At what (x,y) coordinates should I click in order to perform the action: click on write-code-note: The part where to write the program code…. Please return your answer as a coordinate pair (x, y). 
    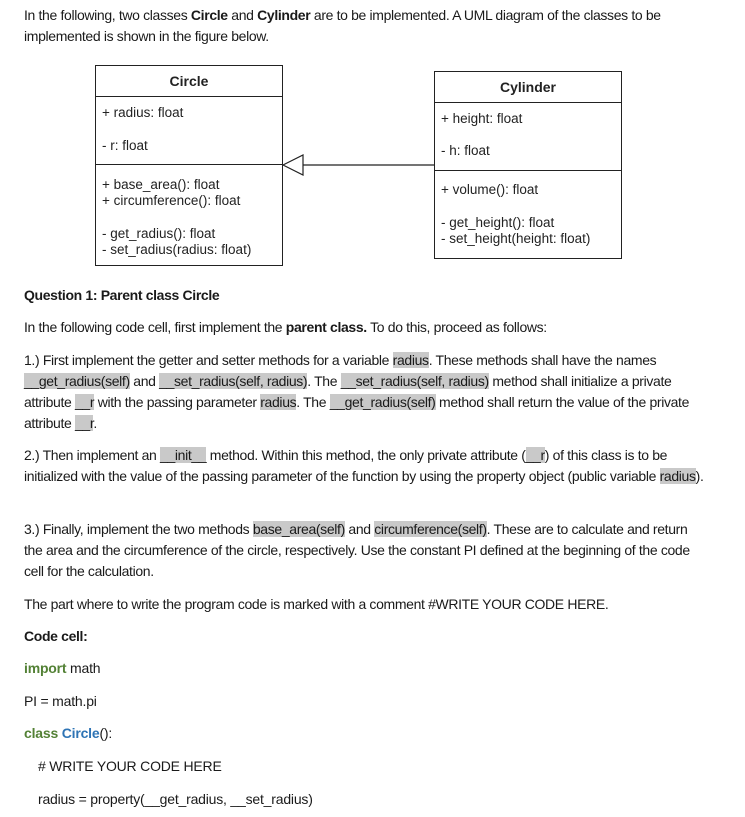
    Looking at the image, I should click on (316, 604).